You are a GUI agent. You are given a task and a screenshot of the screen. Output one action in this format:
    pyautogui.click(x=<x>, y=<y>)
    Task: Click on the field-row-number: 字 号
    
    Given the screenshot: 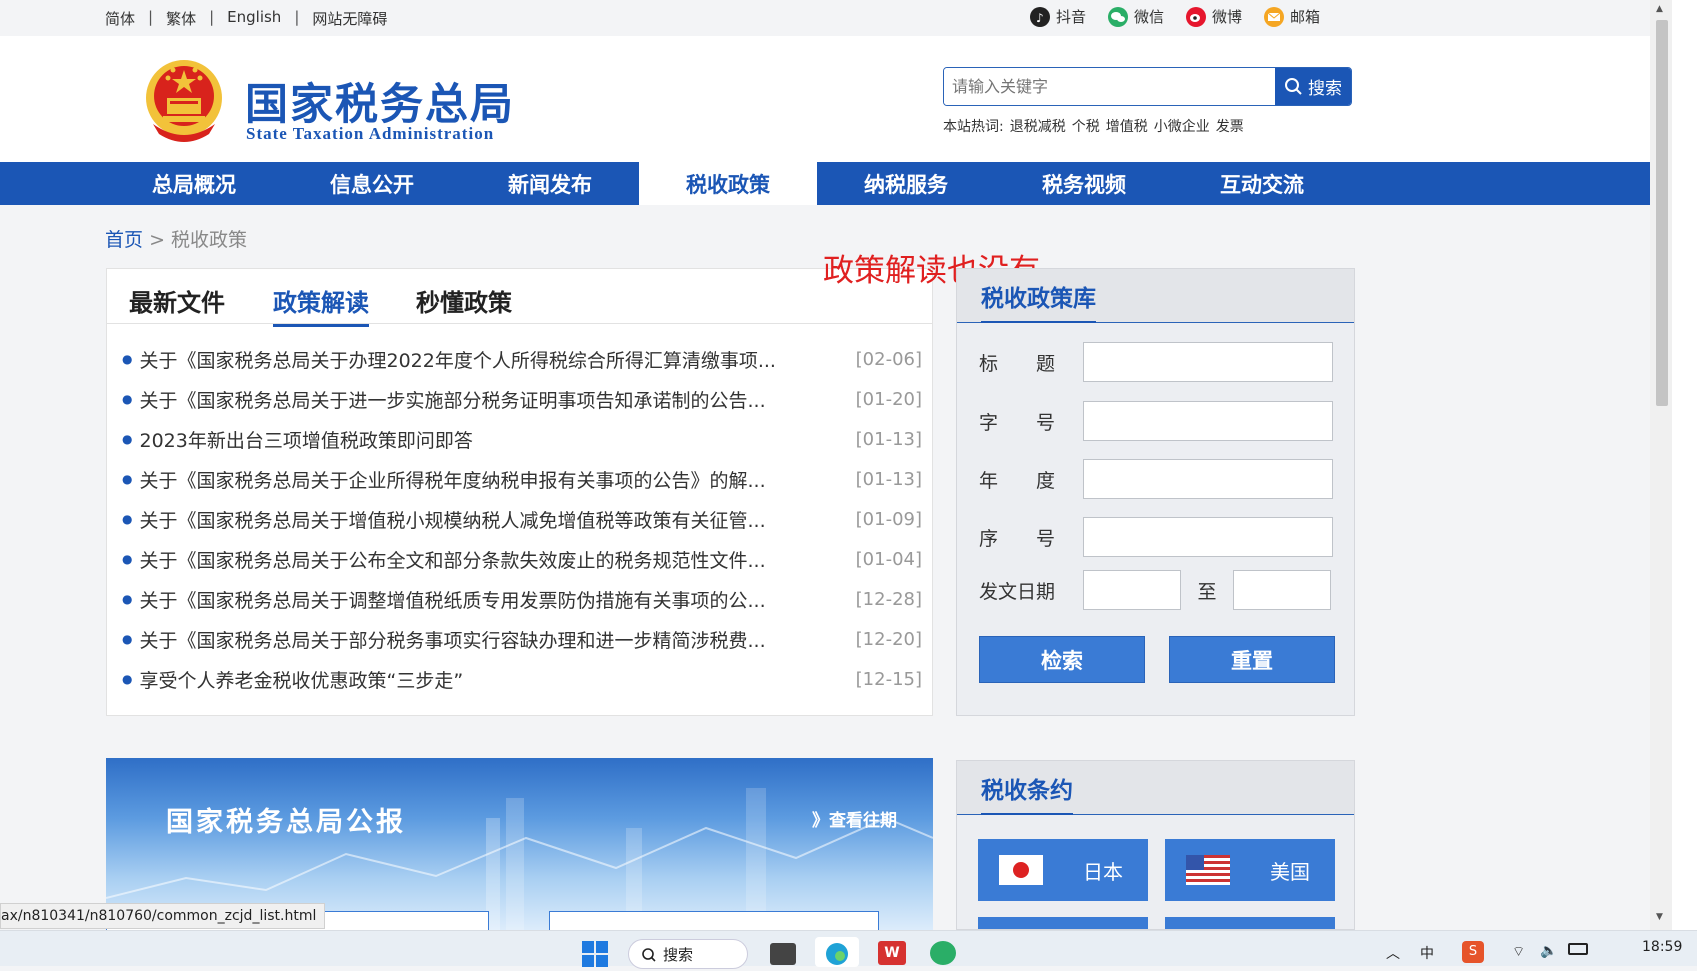 What is the action you would take?
    pyautogui.click(x=1159, y=421)
    